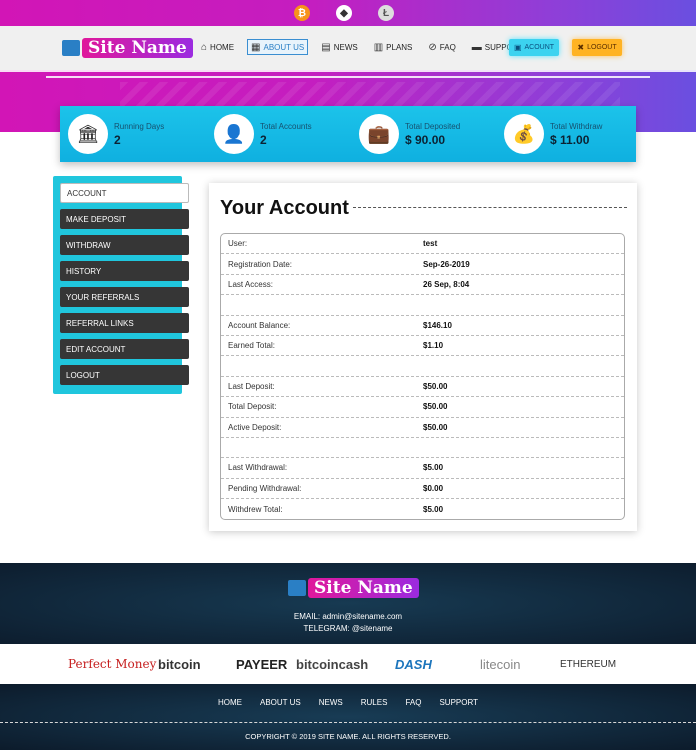  Describe the element at coordinates (379, 134) in the screenshot. I see `briefcase-icon: 💼` at that location.